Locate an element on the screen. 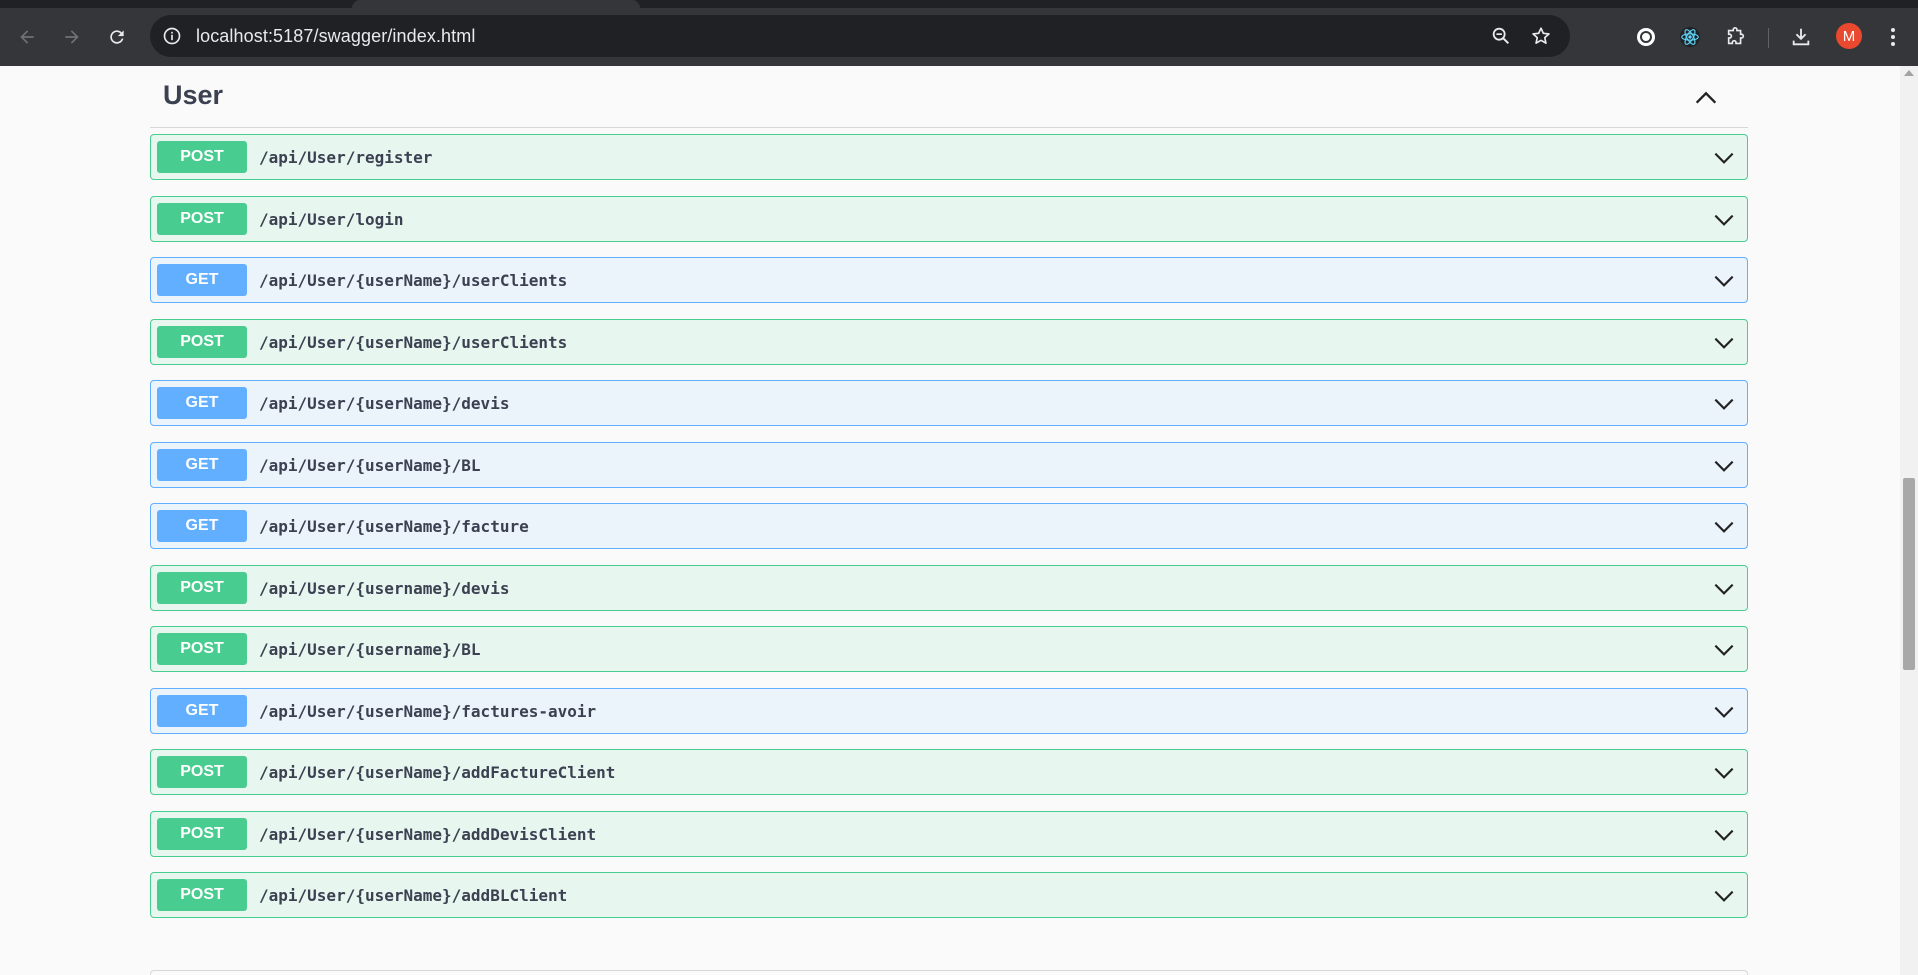 The height and width of the screenshot is (975, 1918). forward-button is located at coordinates (72, 37).